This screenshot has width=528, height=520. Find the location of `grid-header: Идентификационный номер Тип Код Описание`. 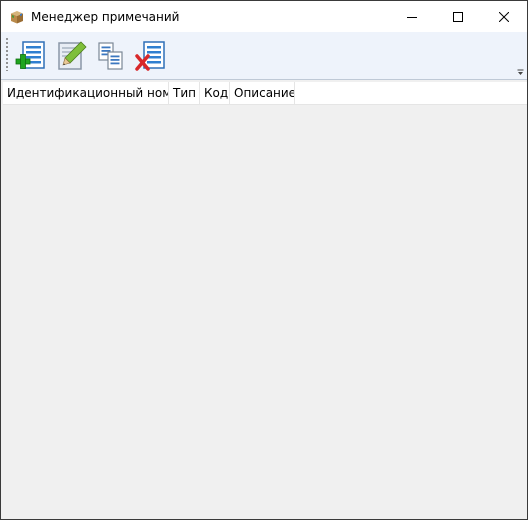

grid-header: Идентификационный номер Тип Код Описание is located at coordinates (265, 93).